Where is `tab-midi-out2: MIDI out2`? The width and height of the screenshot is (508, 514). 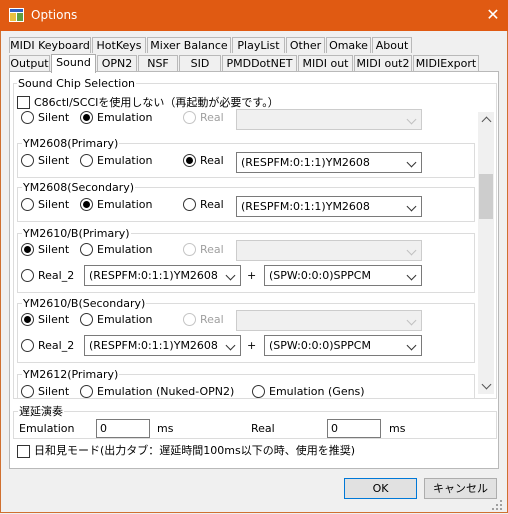 tab-midi-out2: MIDI out2 is located at coordinates (383, 63).